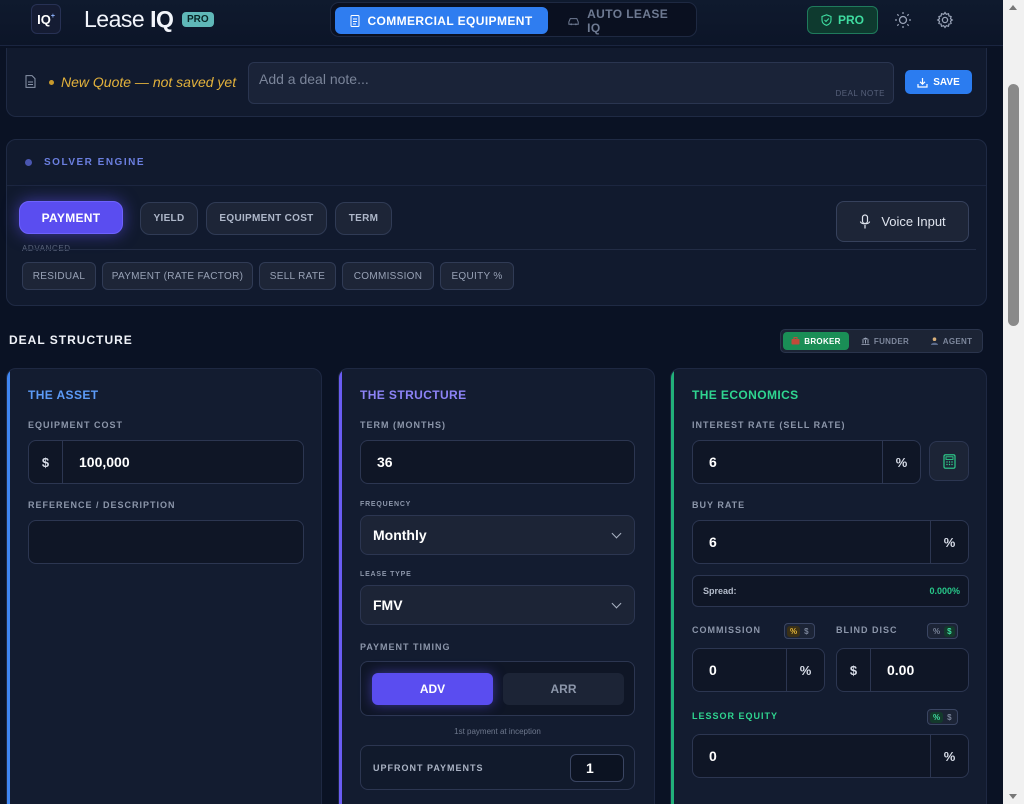 The height and width of the screenshot is (804, 1024). I want to click on tab-commercial-equipment: COMMERCIAL EQUIPMENT, so click(441, 20).